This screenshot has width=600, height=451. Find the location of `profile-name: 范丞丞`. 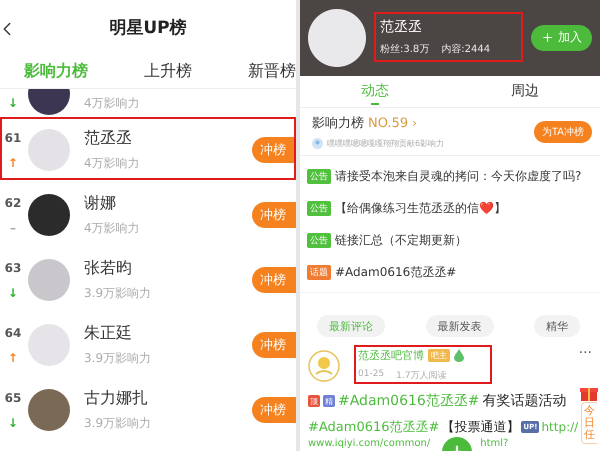

profile-name: 范丞丞 is located at coordinates (401, 27).